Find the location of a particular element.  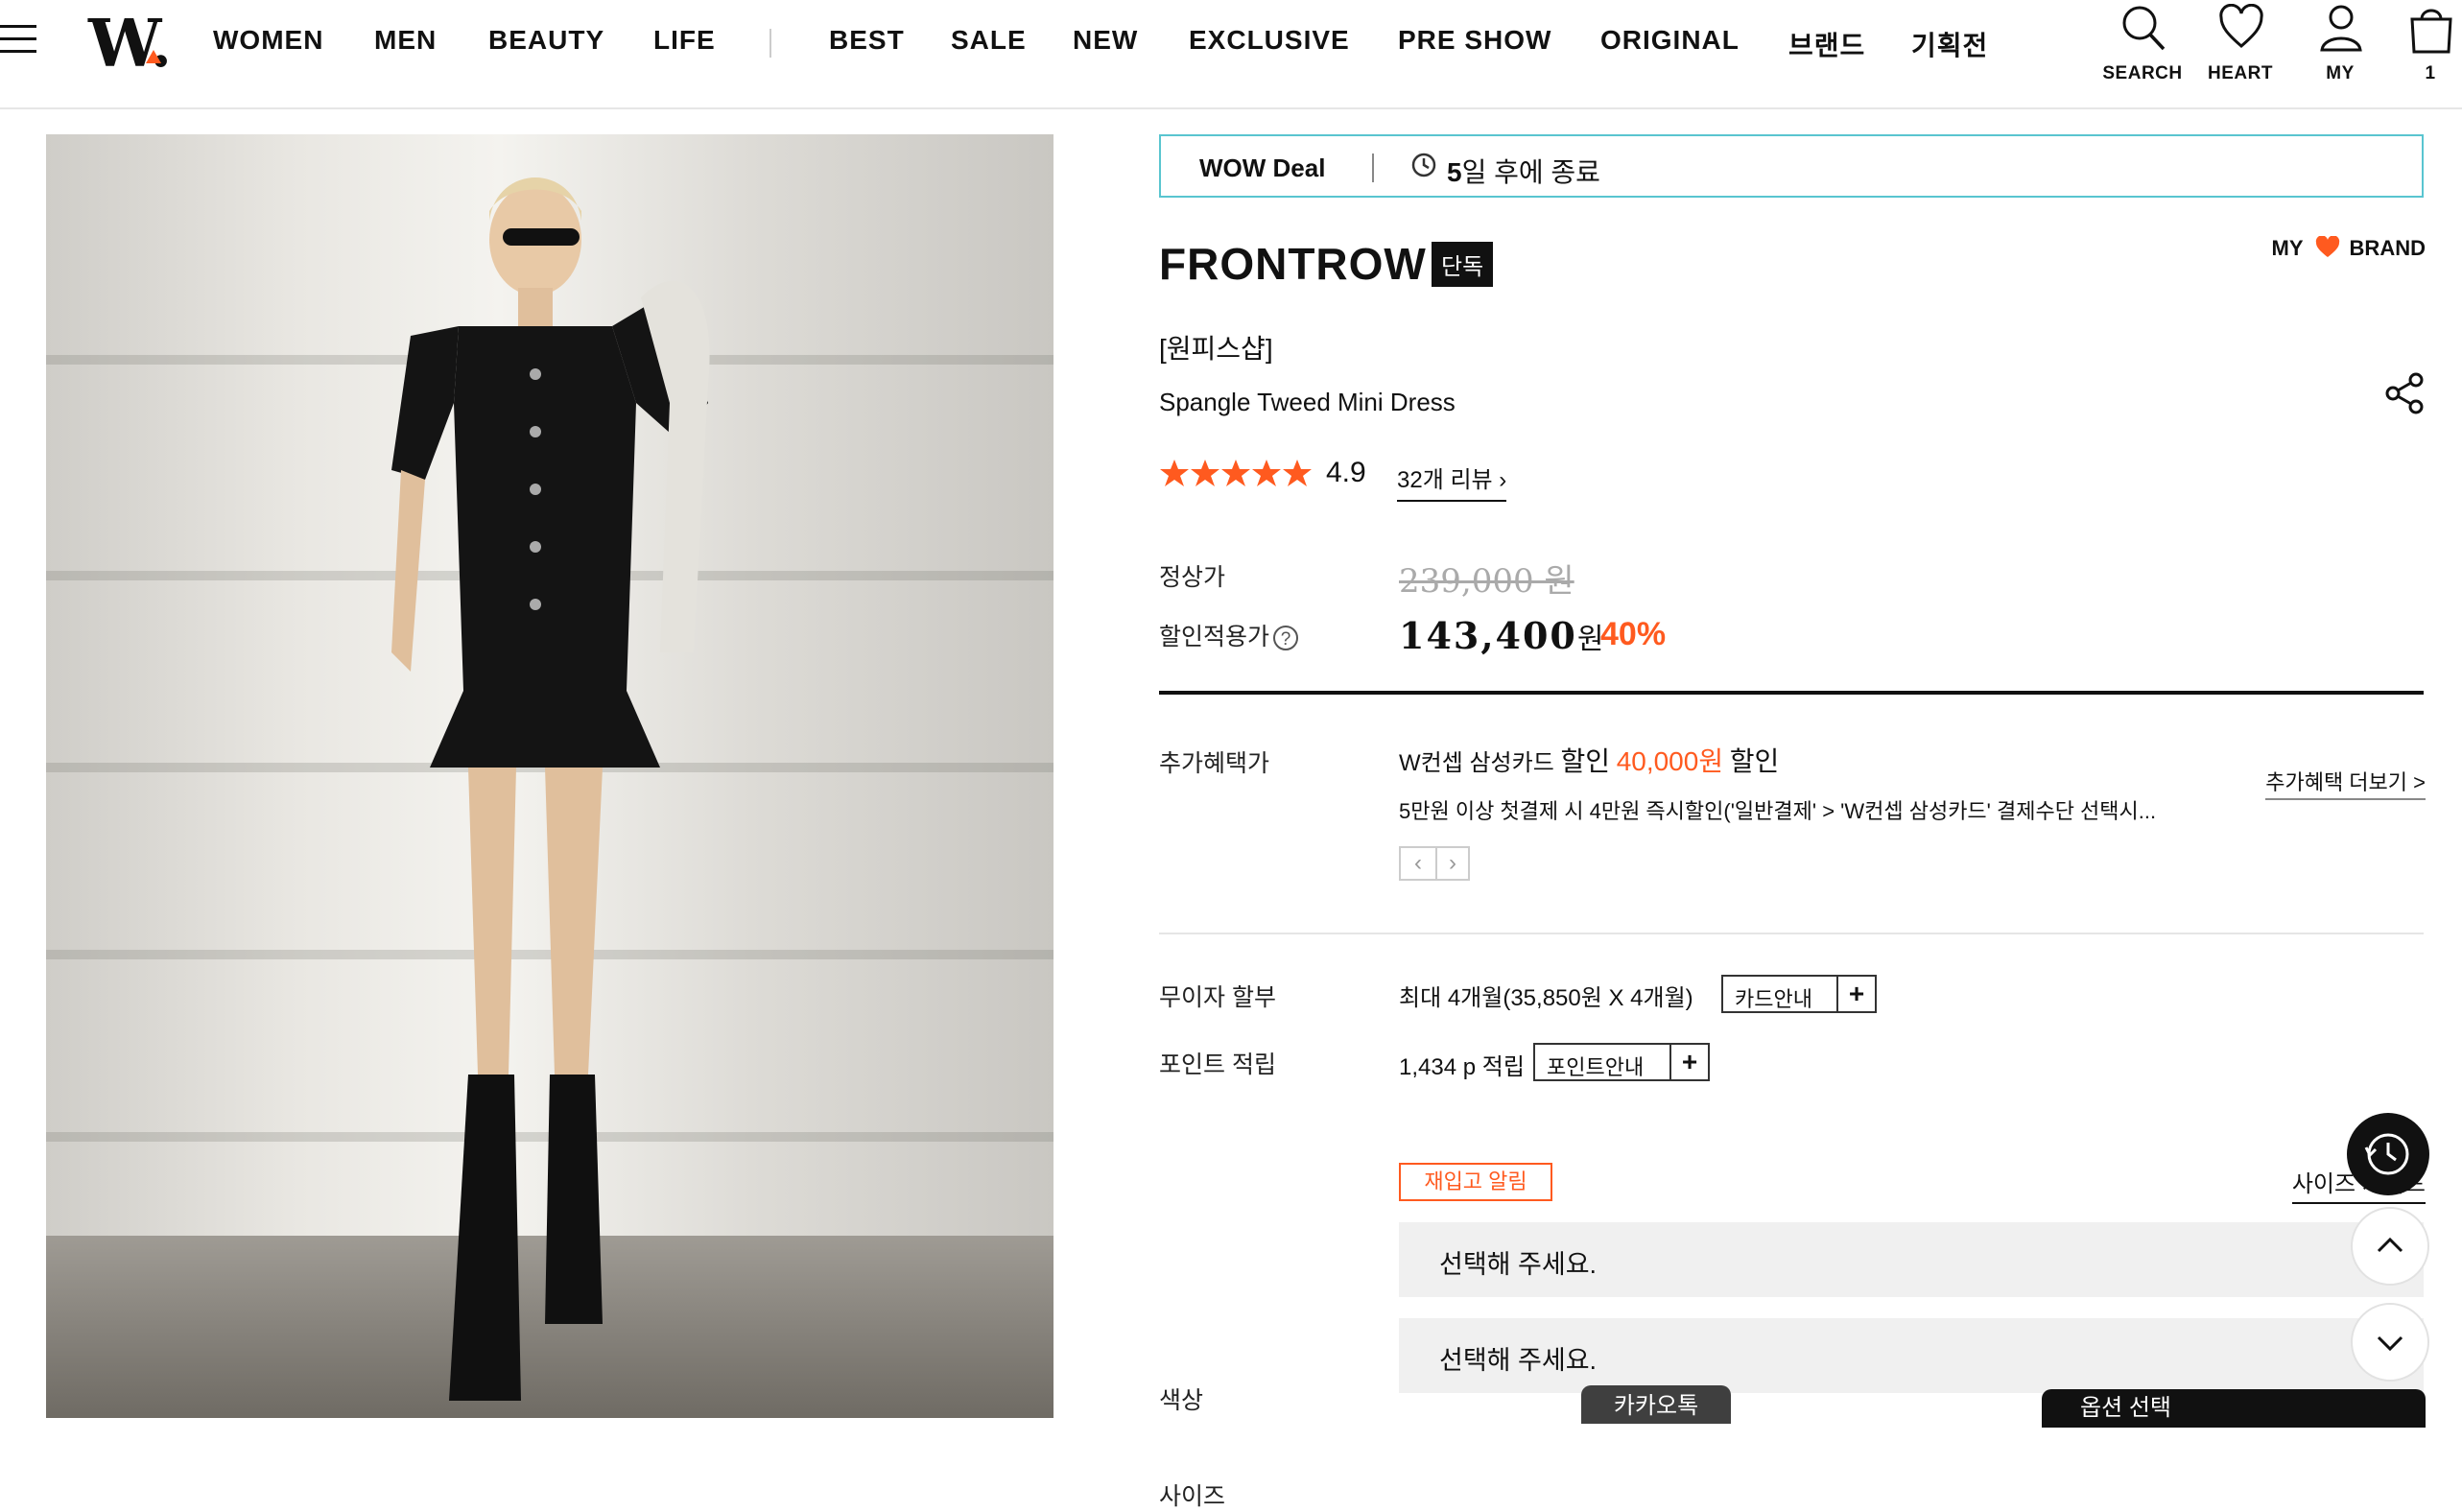

discount-rate: 40% is located at coordinates (1633, 634).